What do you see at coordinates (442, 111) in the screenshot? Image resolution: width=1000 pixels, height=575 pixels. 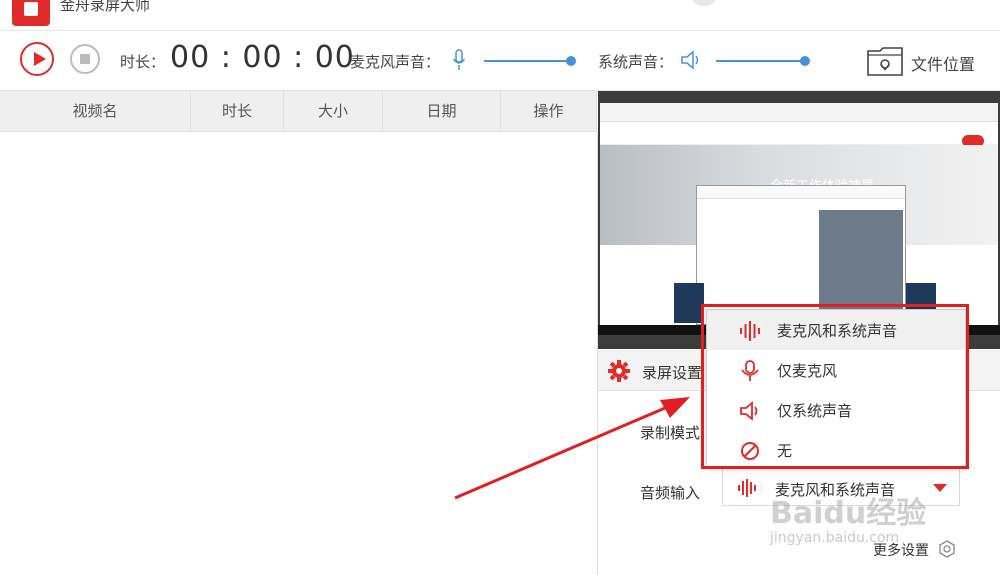 I see `column-header-date: 日期` at bounding box center [442, 111].